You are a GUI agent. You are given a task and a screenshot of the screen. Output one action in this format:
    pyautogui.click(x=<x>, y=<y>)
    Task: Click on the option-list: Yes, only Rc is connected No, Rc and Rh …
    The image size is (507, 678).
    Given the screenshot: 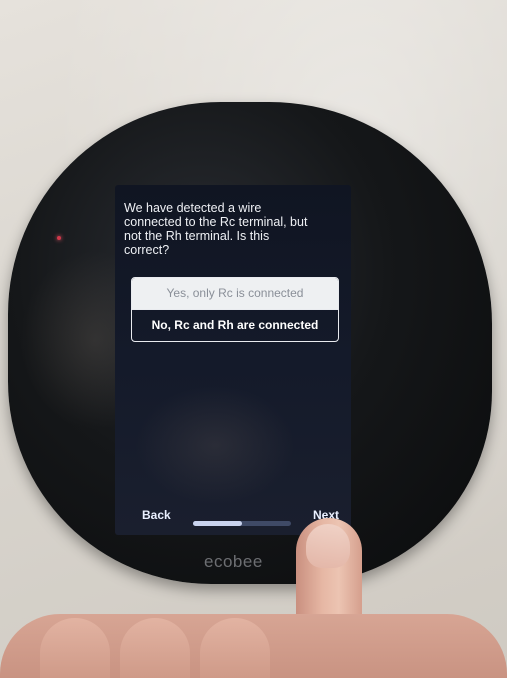 What is the action you would take?
    pyautogui.click(x=235, y=309)
    